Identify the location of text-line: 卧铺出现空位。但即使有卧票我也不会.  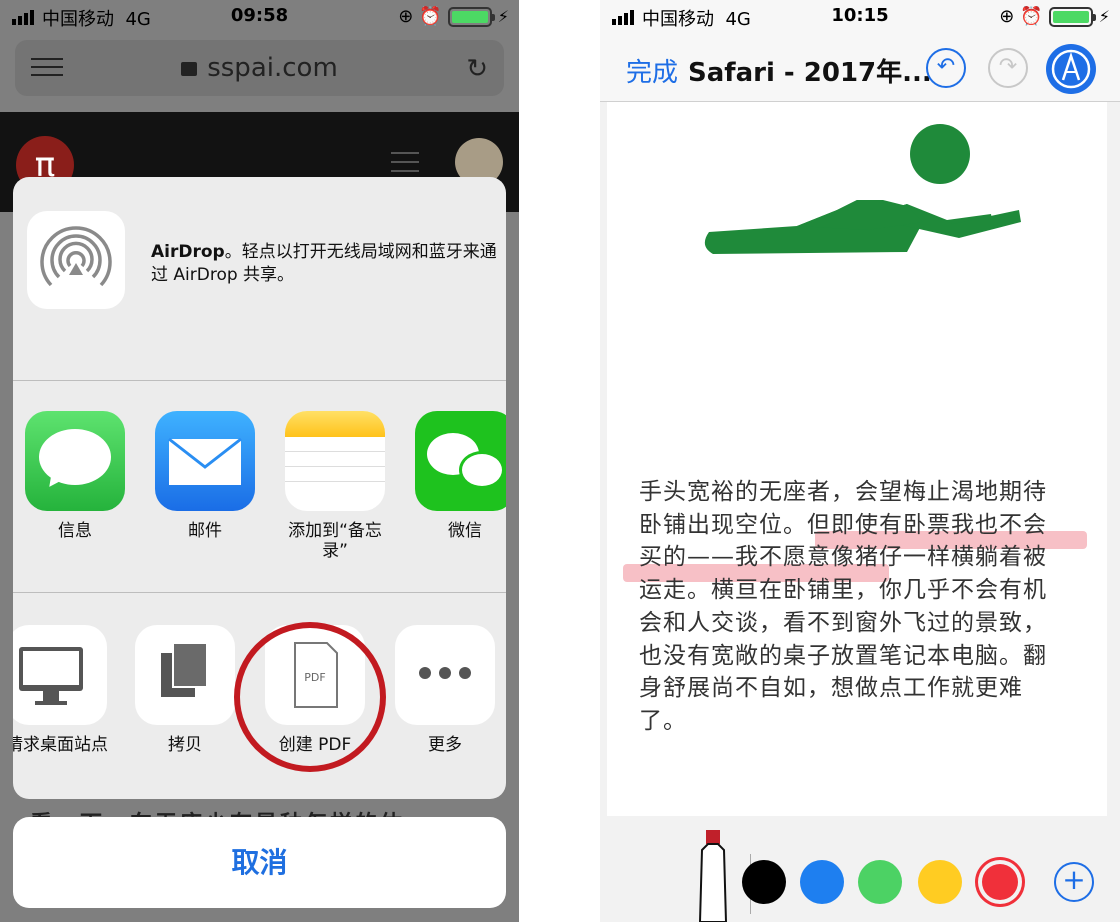
(843, 524).